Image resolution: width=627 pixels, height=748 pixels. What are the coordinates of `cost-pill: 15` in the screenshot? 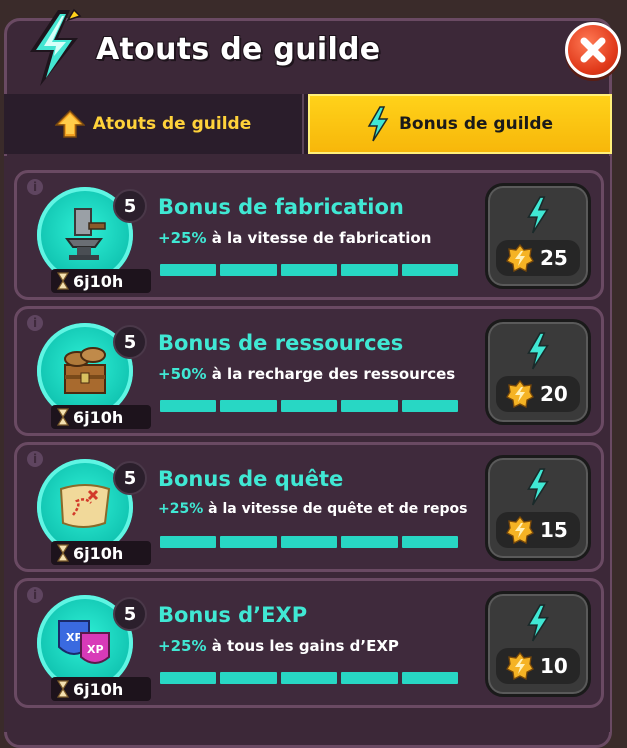 It's located at (538, 530).